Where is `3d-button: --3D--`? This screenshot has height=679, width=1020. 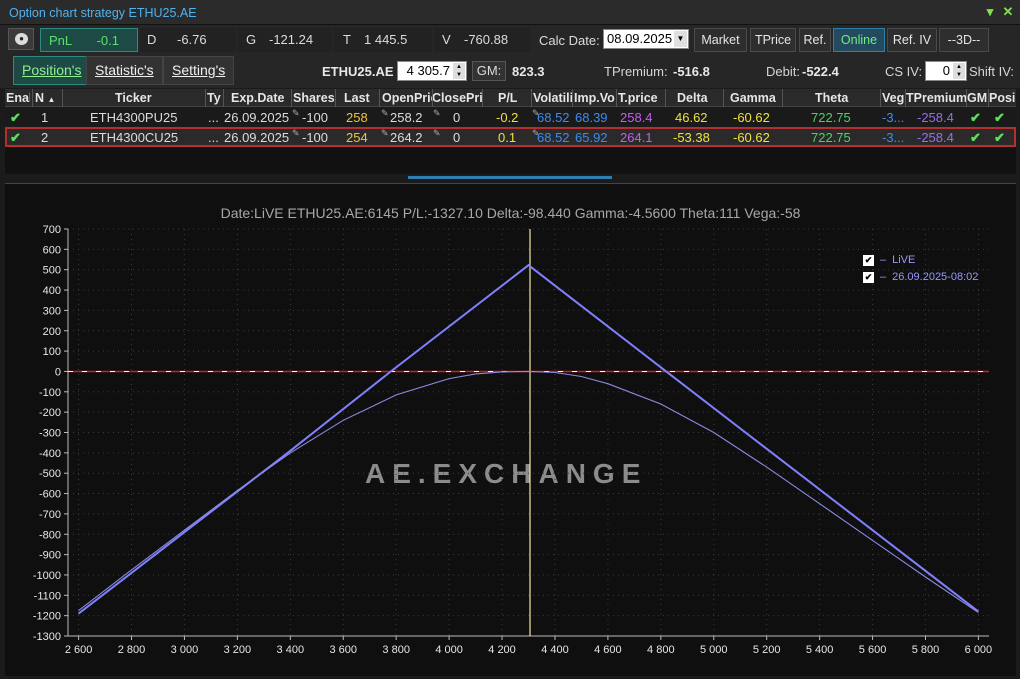
3d-button: --3D-- is located at coordinates (964, 40).